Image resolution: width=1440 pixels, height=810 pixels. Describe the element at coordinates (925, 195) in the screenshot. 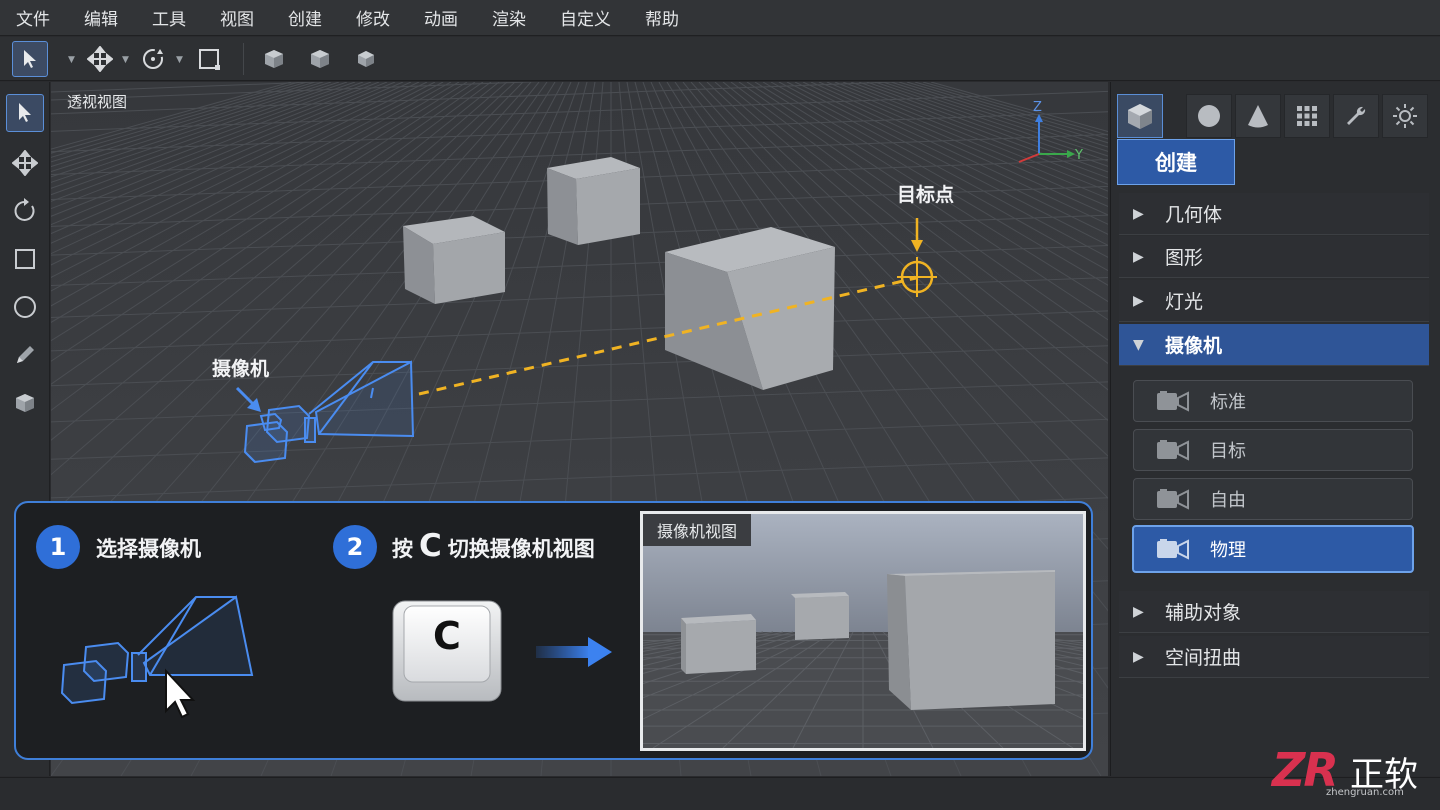

I see `target-point-label: 目标点` at that location.